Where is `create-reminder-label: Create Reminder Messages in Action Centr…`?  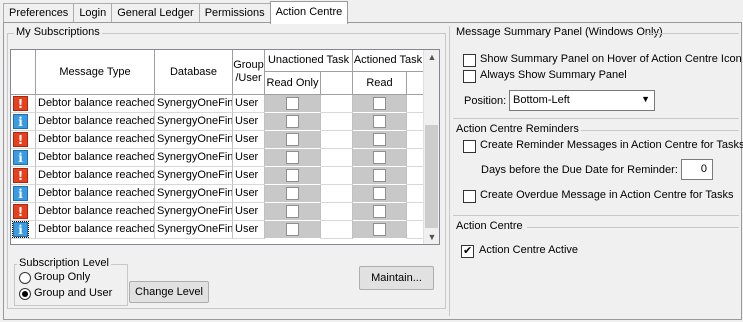
create-reminder-label: Create Reminder Messages in Action Centr… is located at coordinates (611, 145).